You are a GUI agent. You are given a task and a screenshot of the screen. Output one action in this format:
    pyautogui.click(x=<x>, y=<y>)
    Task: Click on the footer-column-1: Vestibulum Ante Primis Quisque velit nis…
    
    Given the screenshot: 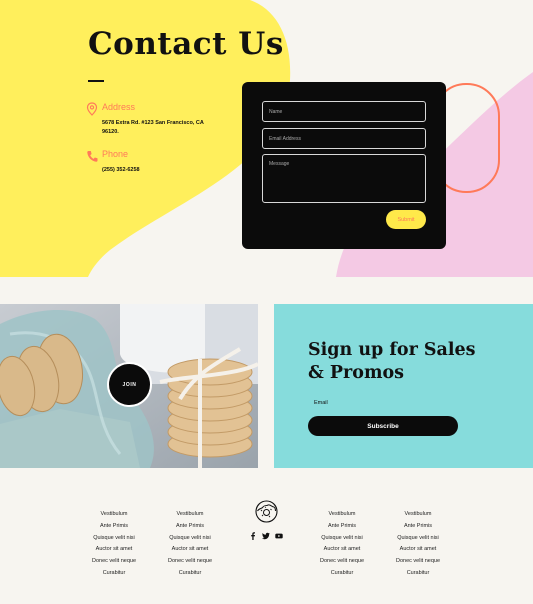 What is the action you would take?
    pyautogui.click(x=114, y=544)
    